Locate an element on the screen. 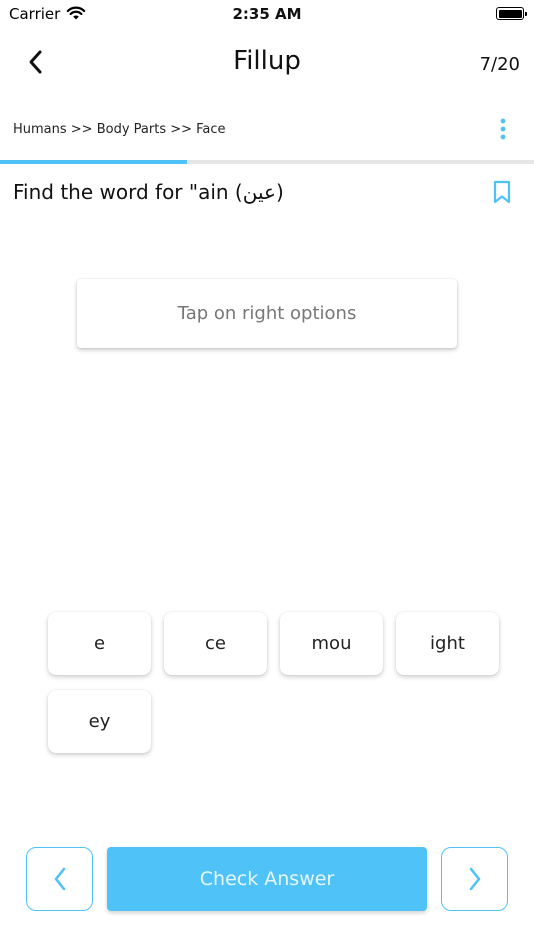 Image resolution: width=534 pixels, height=950 pixels. bookmark-button is located at coordinates (504, 193).